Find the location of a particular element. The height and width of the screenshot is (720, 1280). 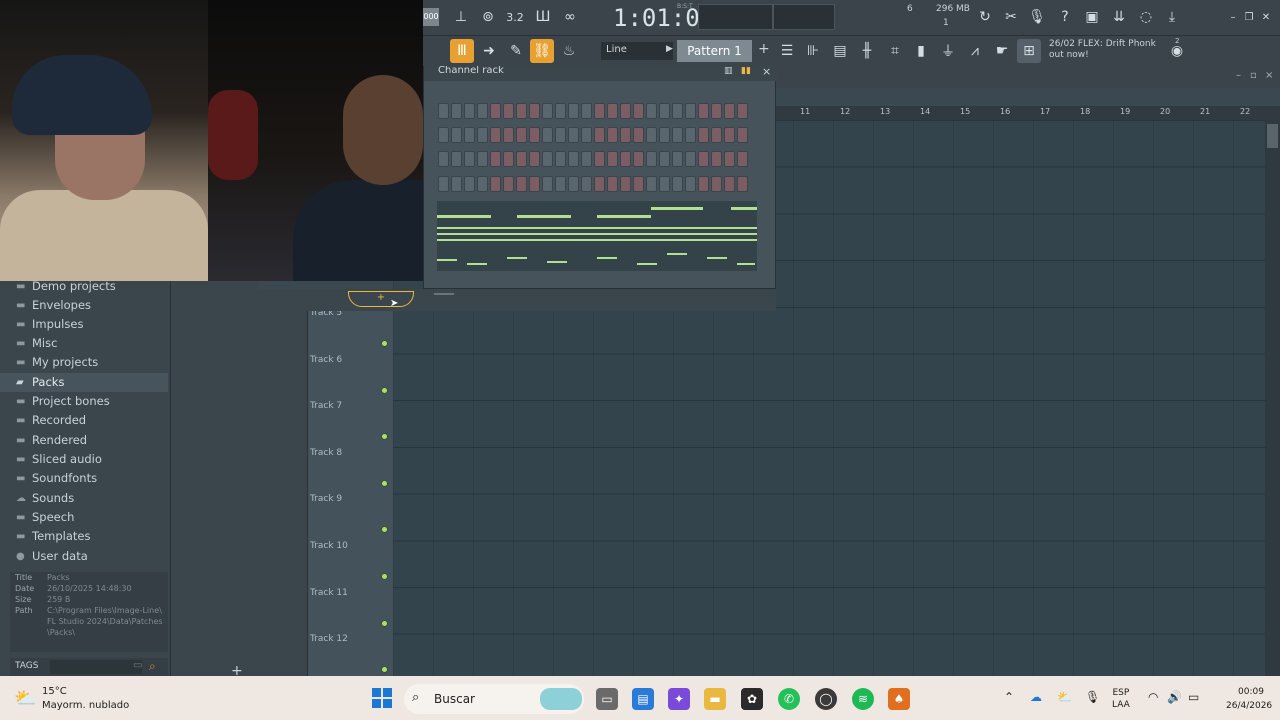

spotify-icon: ≋ is located at coordinates (863, 699).